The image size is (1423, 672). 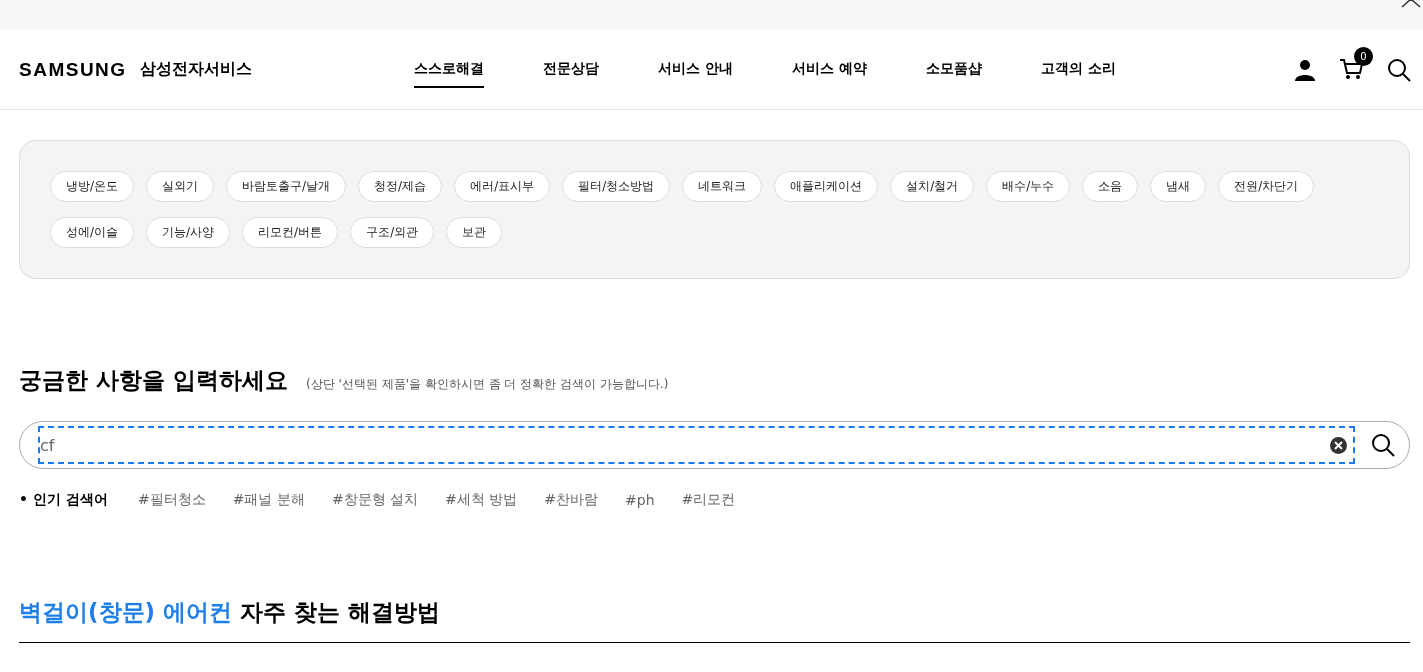 I want to click on category-chip: 냄새, so click(x=1178, y=186).